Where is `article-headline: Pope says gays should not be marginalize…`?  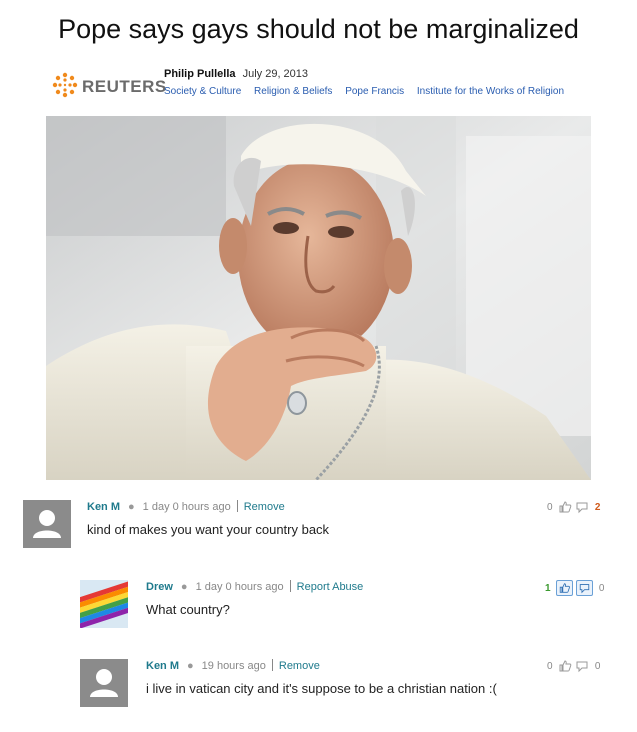 article-headline: Pope says gays should not be marginalize… is located at coordinates (318, 29).